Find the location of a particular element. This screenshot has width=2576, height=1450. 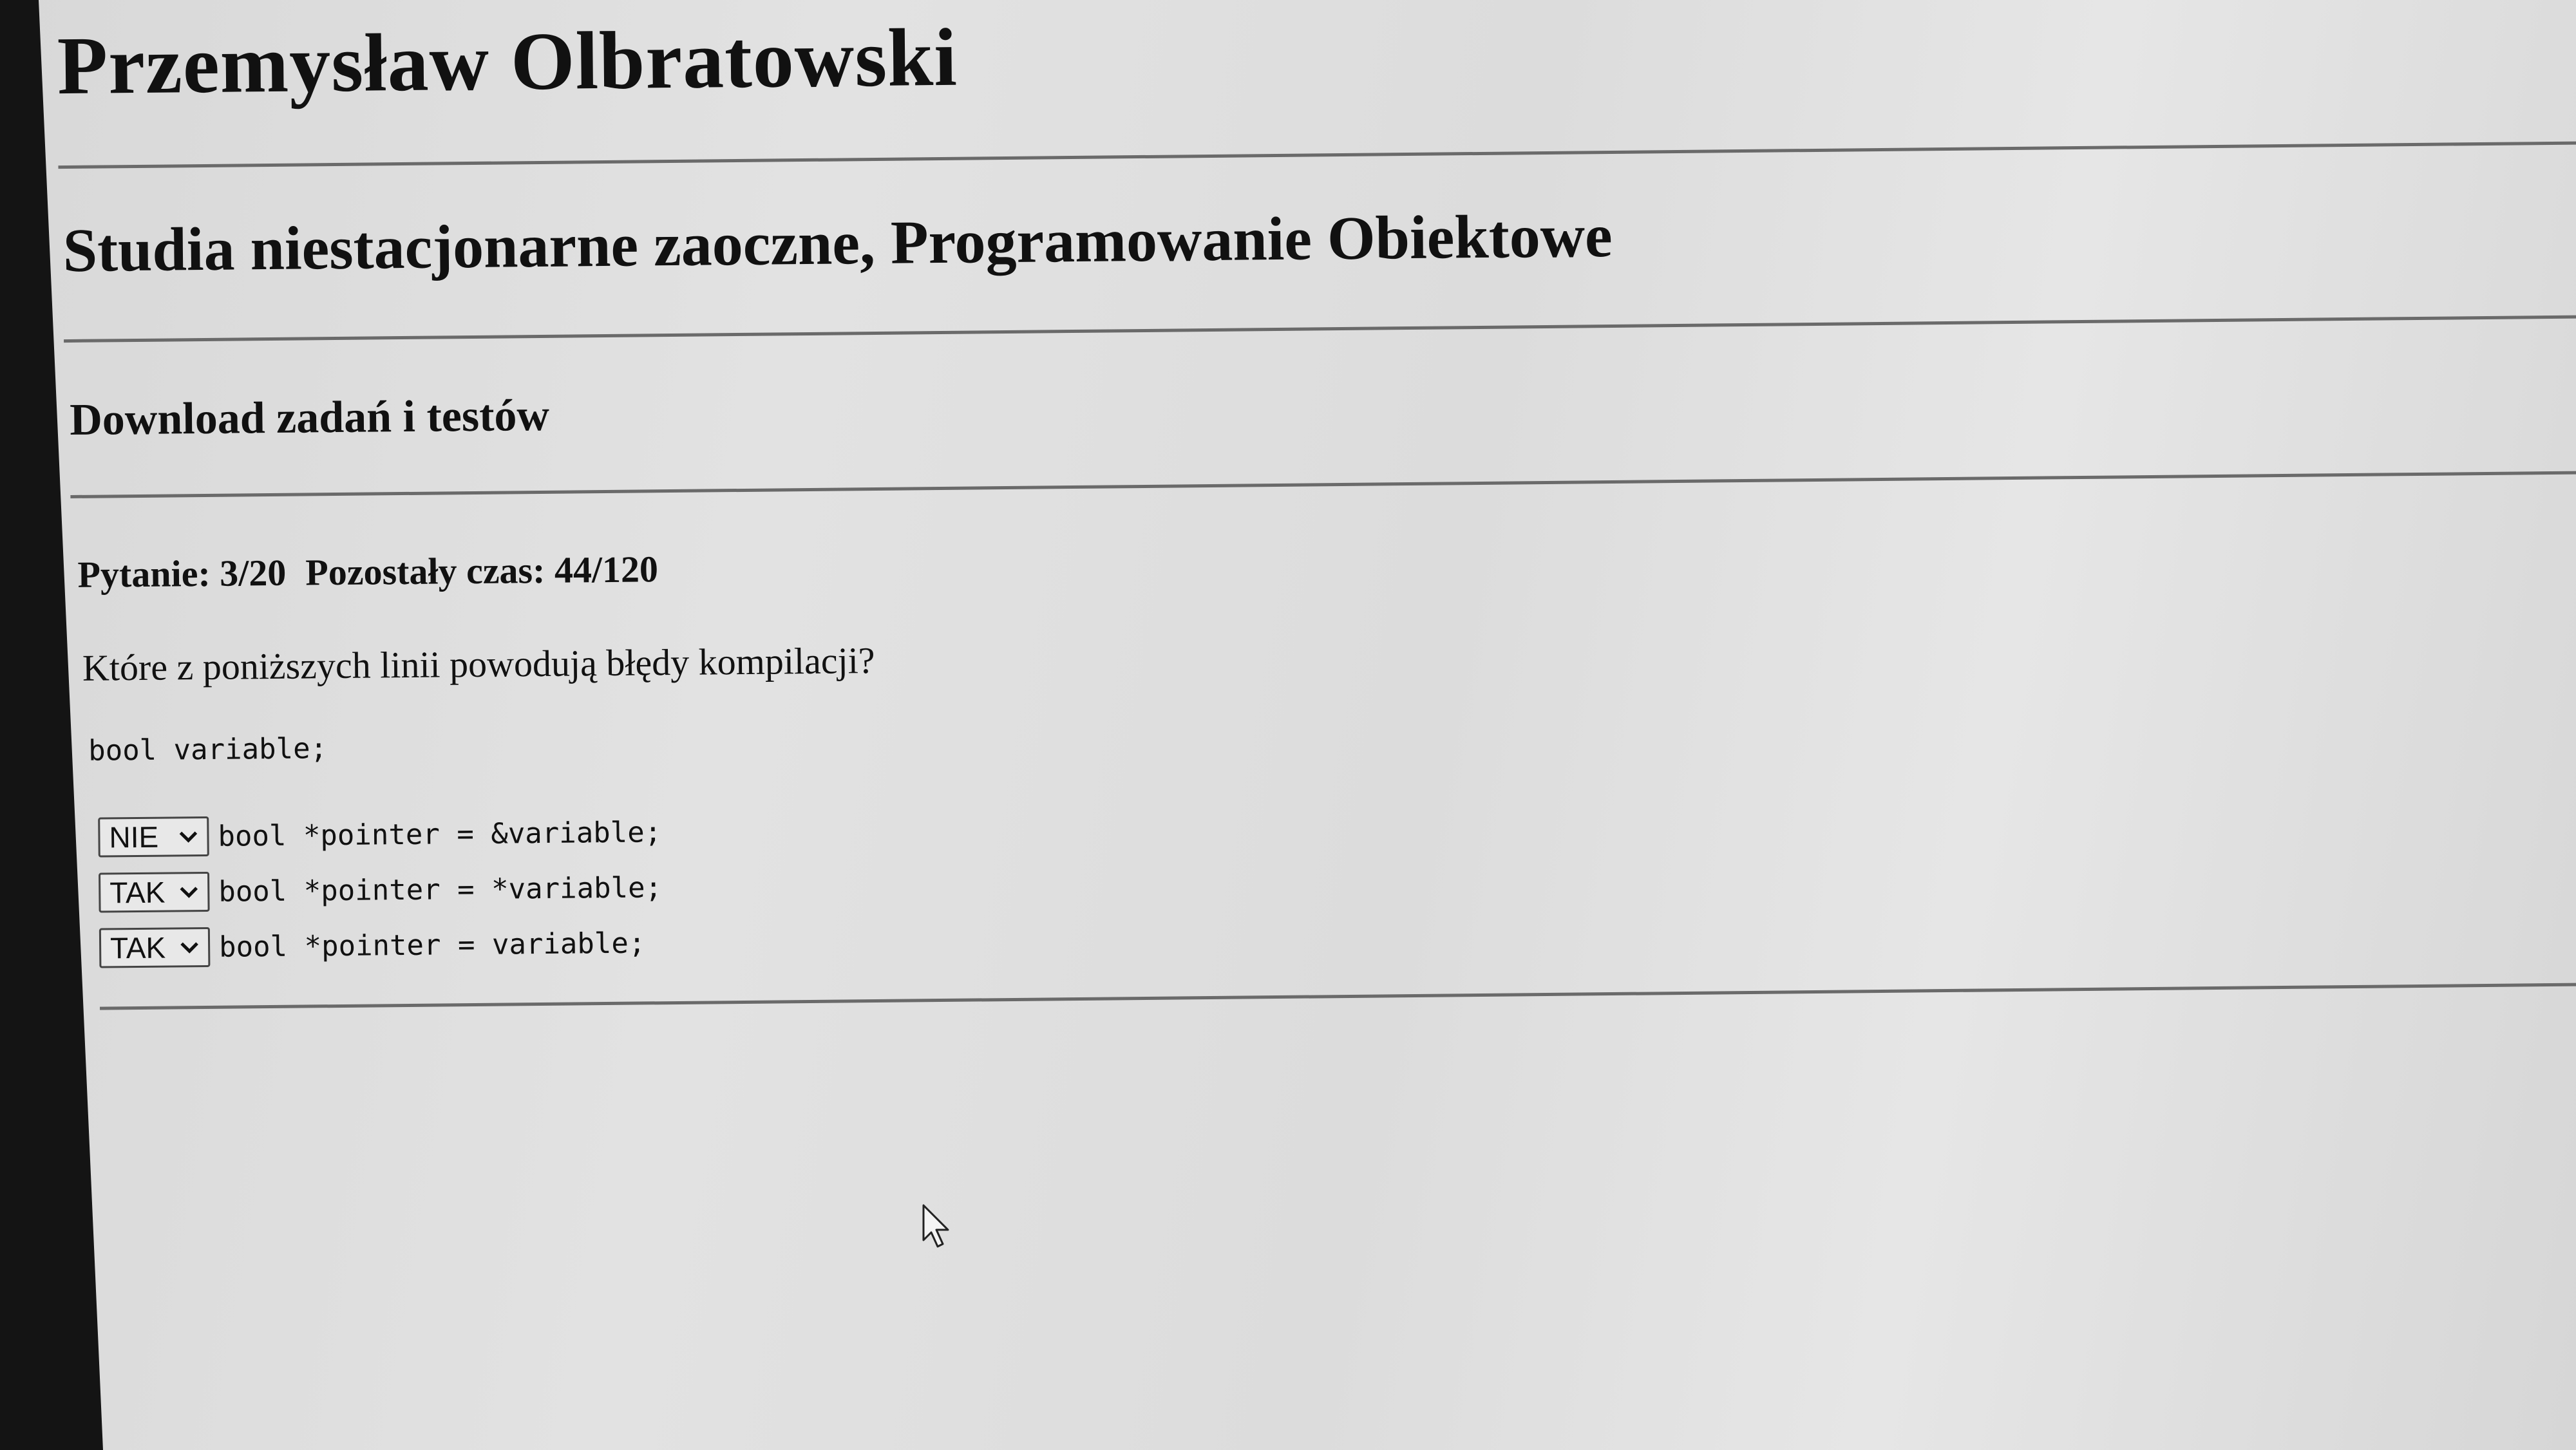

question-counter: Pytanie: 3/20 is located at coordinates (182, 573).